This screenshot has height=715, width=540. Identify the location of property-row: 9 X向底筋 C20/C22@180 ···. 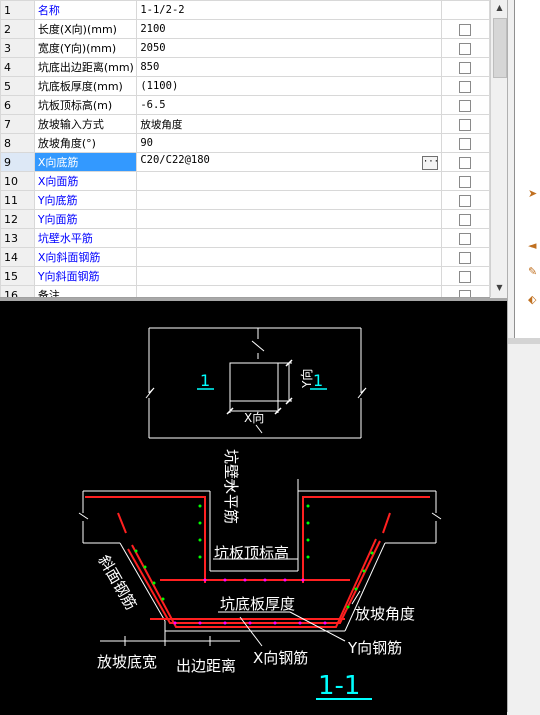
(245, 162).